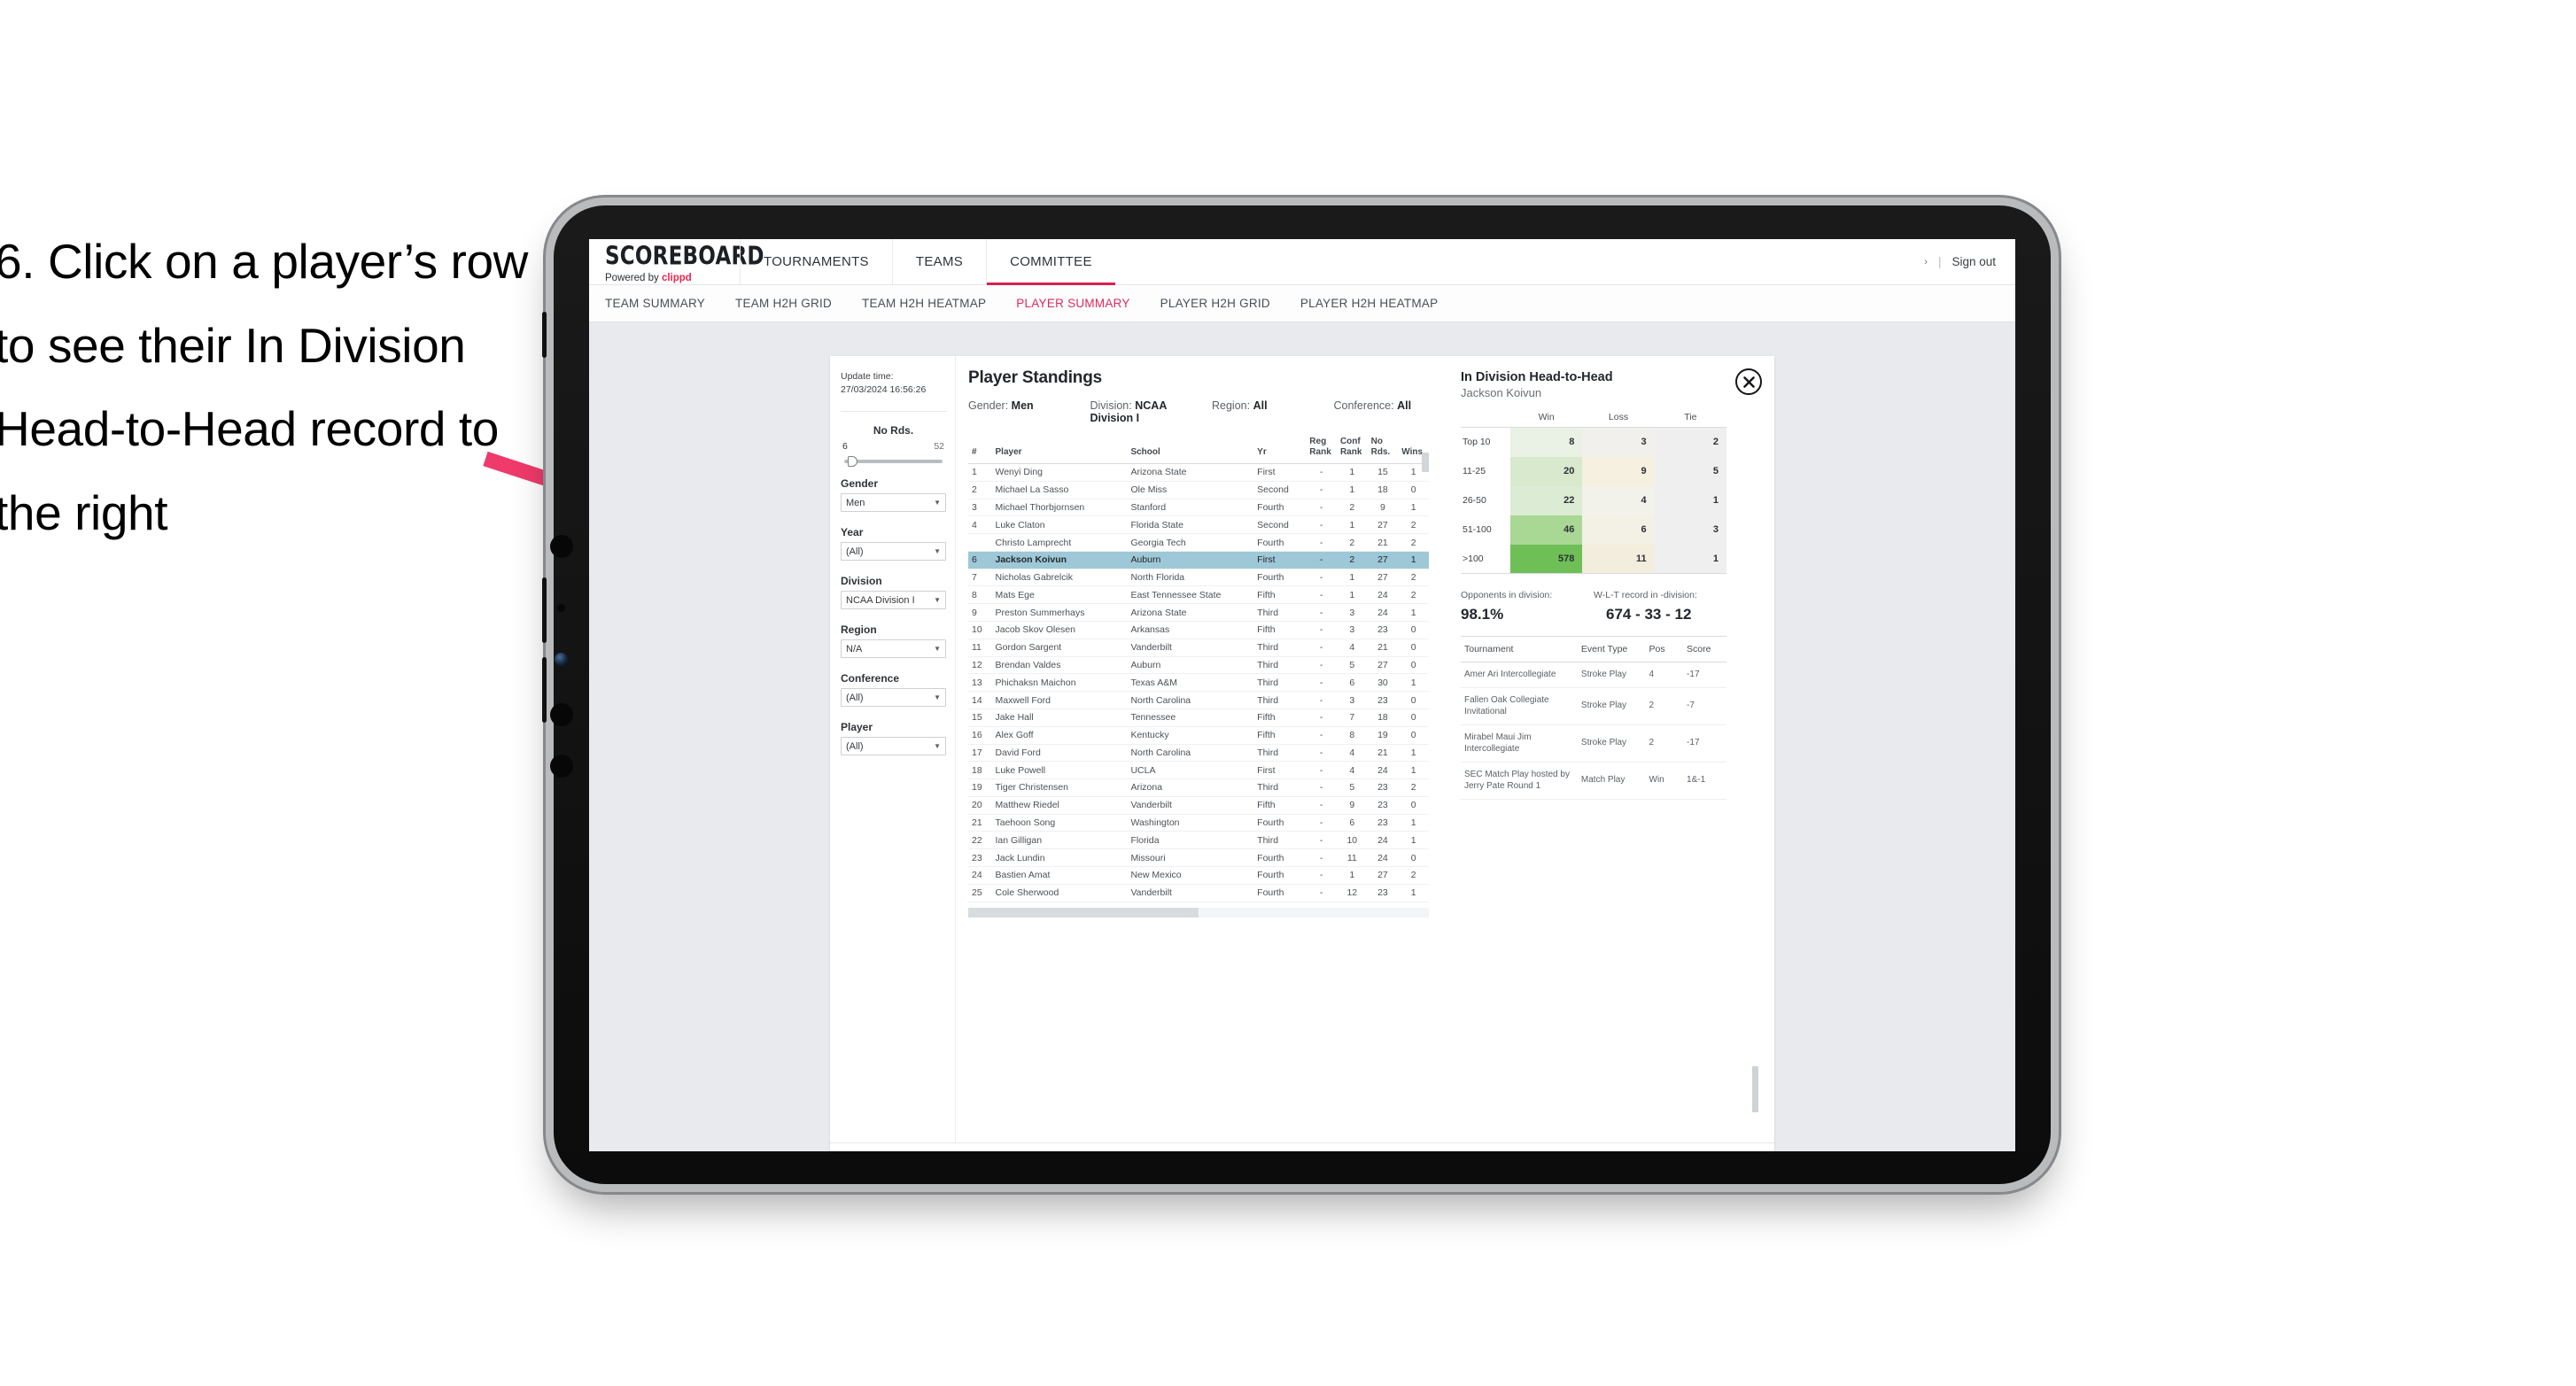 This screenshot has width=2576, height=1386. What do you see at coordinates (1198, 700) in the screenshot?
I see `table-row: 14 Maxwell Ford North Carolina Third -3 23 0` at bounding box center [1198, 700].